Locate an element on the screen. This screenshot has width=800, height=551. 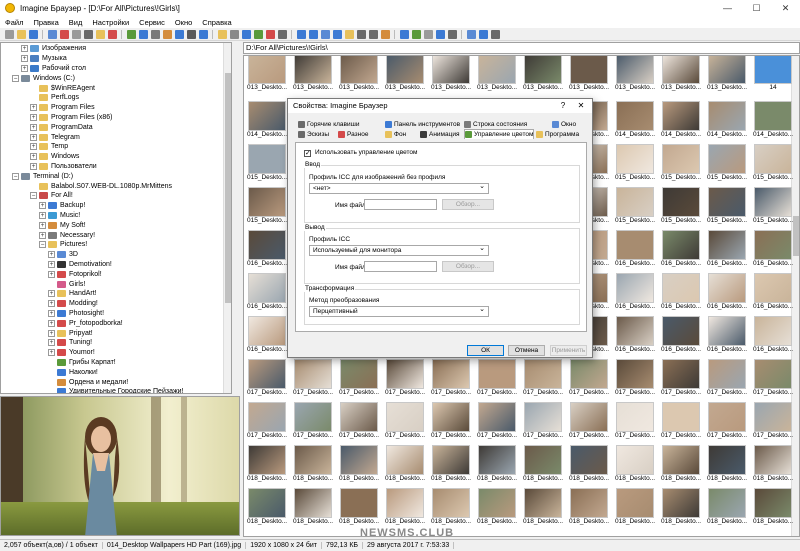
menu-item: Окно is located at coordinates (183, 22).